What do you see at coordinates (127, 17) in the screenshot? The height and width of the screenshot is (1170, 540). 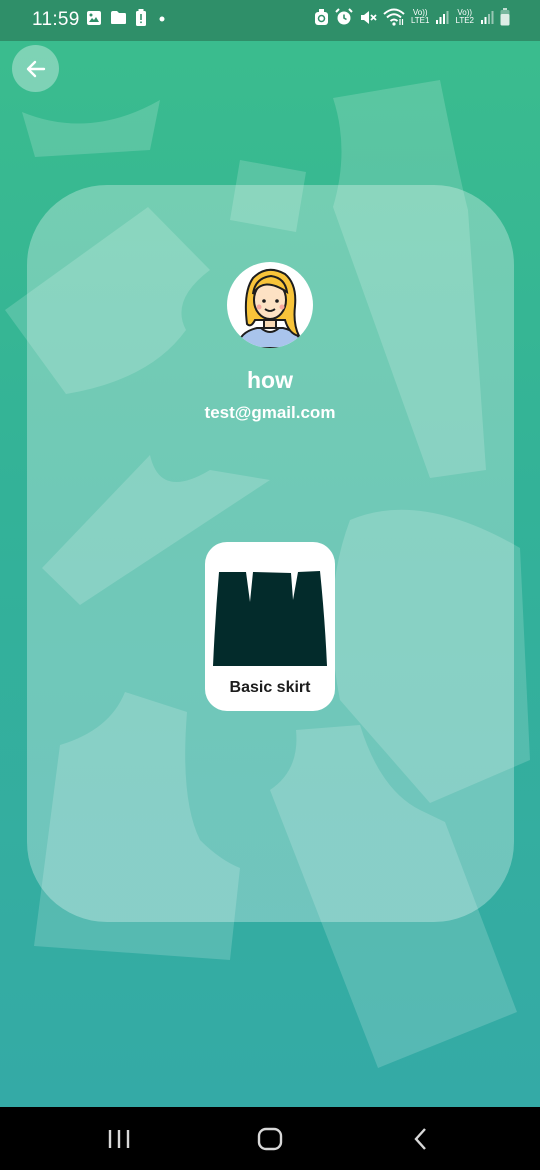 I see `status-left-icons` at bounding box center [127, 17].